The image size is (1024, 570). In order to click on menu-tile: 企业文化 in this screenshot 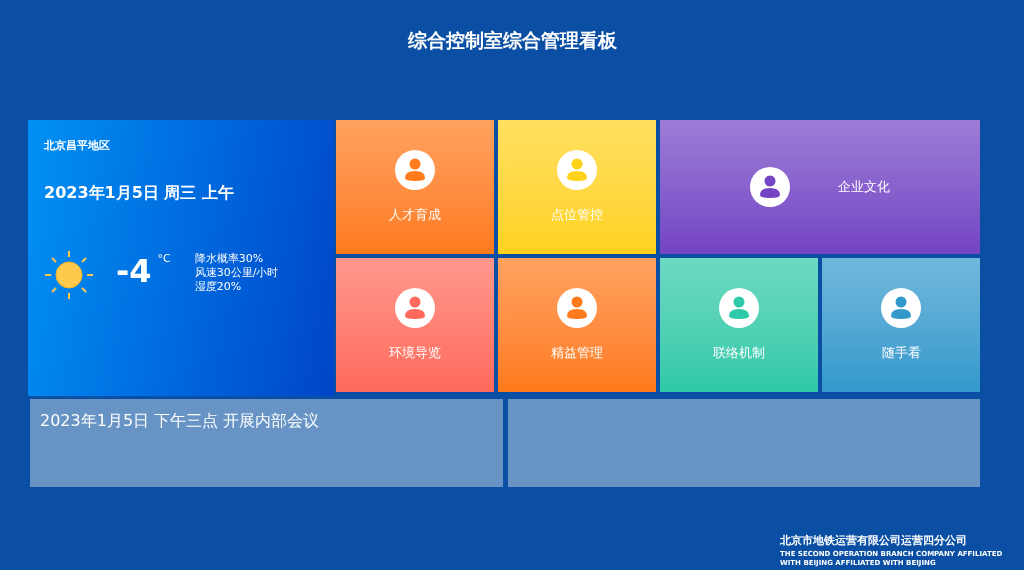, I will do `click(820, 187)`.